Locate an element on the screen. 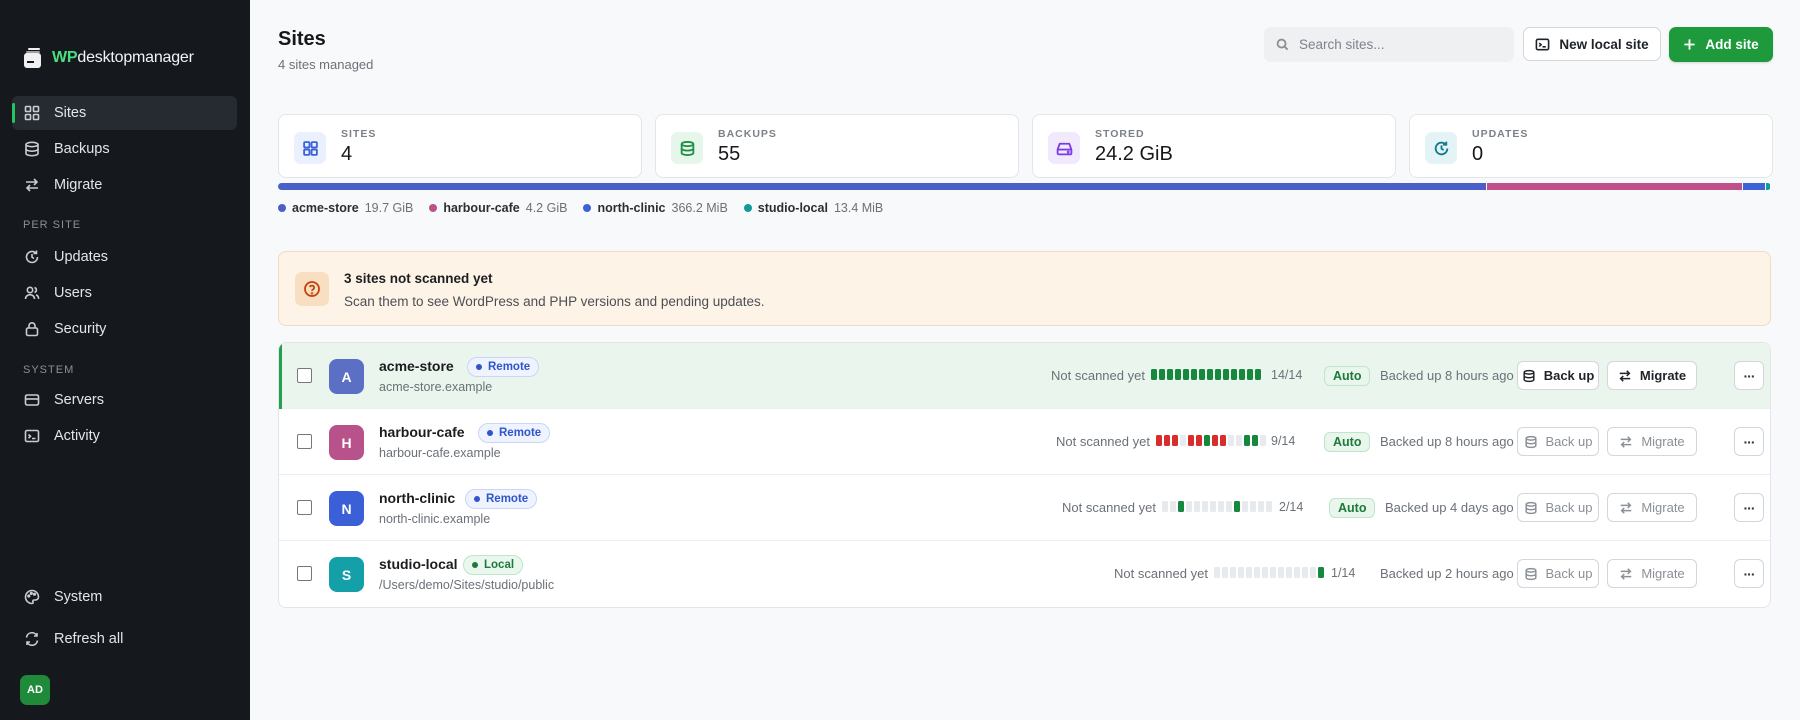 This screenshot has width=1800, height=720. add-site-label: Add site is located at coordinates (1732, 44).